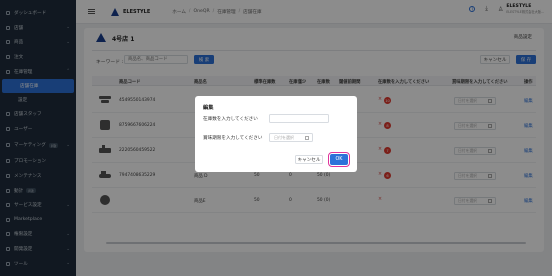 The image size is (552, 276). I want to click on expiry-date-picker: 日付を選択, so click(291, 137).